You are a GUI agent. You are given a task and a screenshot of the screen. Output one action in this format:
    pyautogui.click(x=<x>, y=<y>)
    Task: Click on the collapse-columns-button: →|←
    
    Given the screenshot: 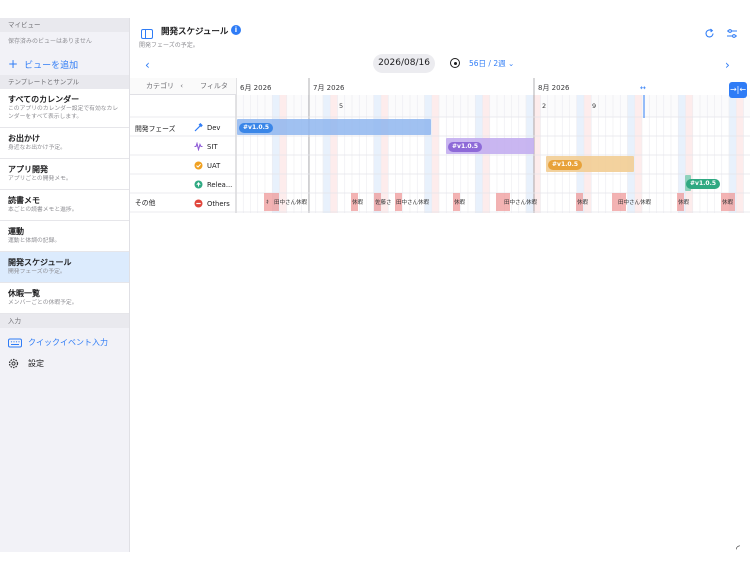 What is the action you would take?
    pyautogui.click(x=738, y=90)
    